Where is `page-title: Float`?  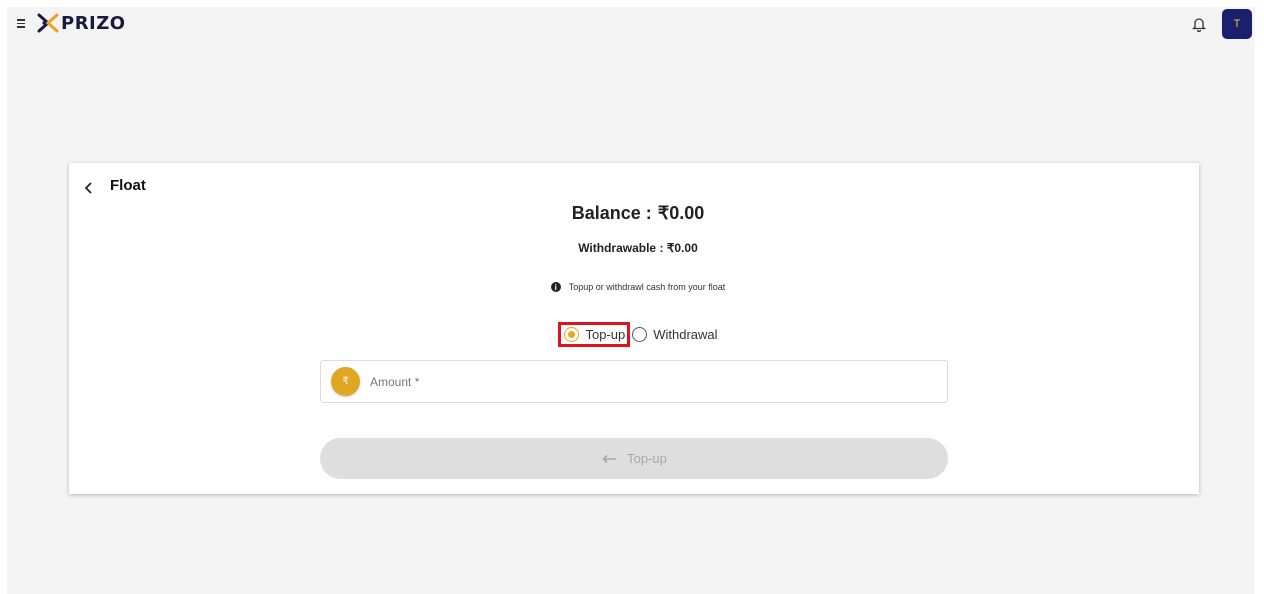
page-title: Float is located at coordinates (128, 185).